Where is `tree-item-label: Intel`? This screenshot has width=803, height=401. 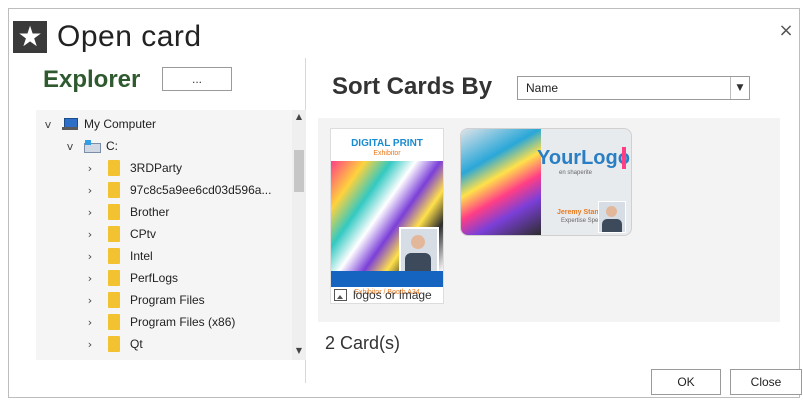 tree-item-label: Intel is located at coordinates (141, 256).